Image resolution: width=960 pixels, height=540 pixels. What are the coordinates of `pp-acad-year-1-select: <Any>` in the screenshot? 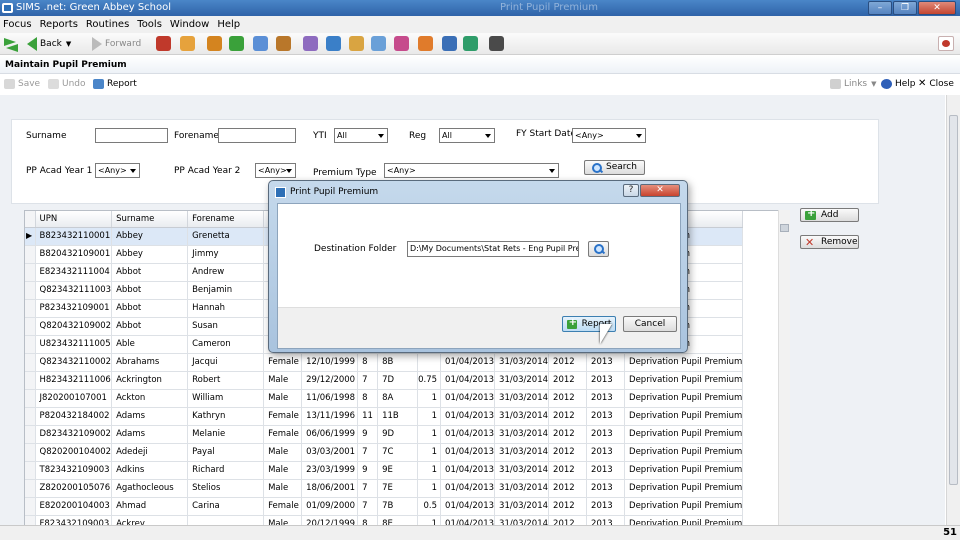 It's located at (117, 170).